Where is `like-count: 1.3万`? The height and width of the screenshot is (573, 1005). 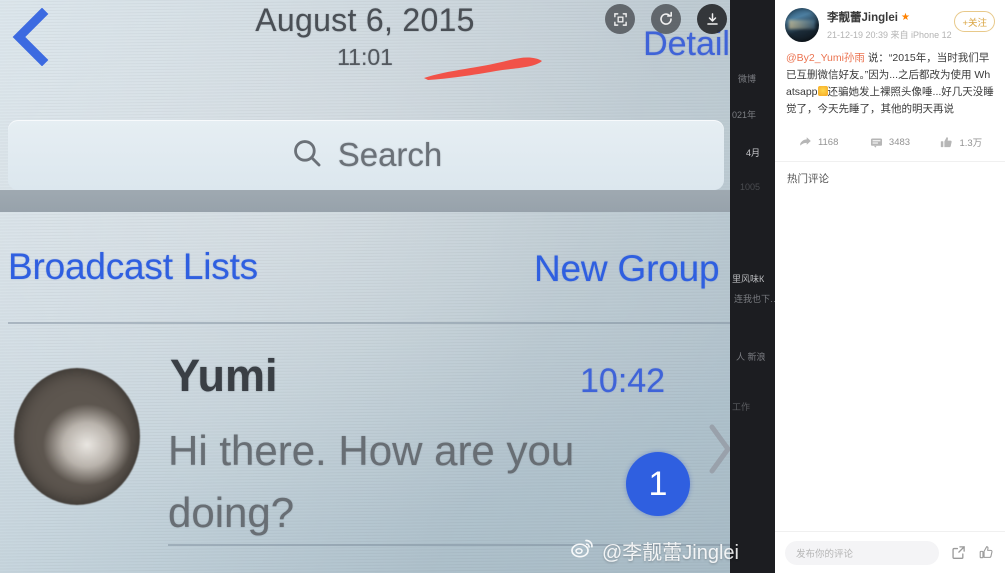 like-count: 1.3万 is located at coordinates (971, 143).